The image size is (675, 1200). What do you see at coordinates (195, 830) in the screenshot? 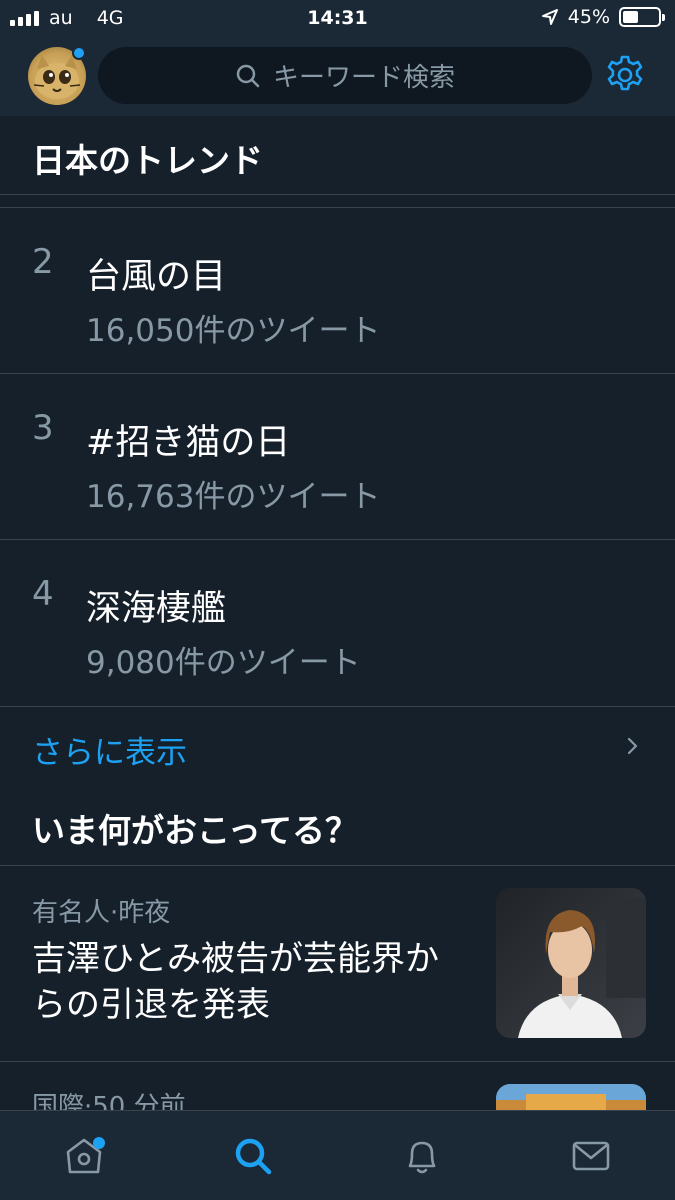
I see `news-section-title: いま何がおこってる？` at bounding box center [195, 830].